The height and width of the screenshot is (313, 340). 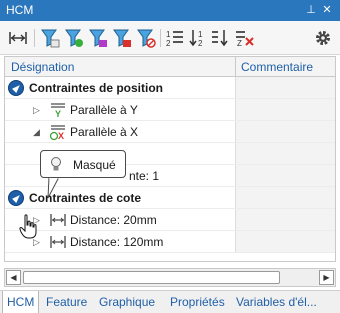 I want to click on row-label: Parallèle à Y, so click(x=104, y=110).